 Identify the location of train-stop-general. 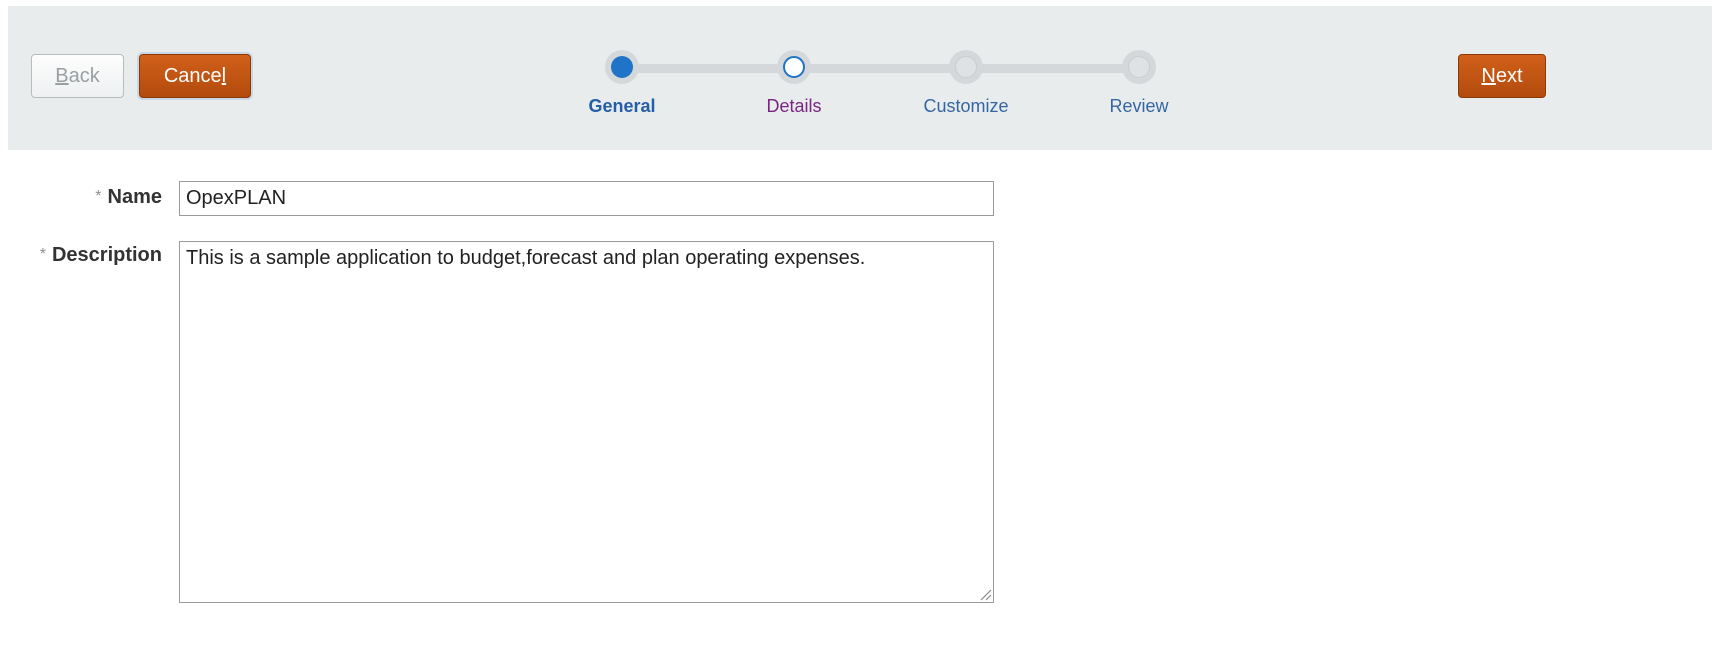
(622, 67).